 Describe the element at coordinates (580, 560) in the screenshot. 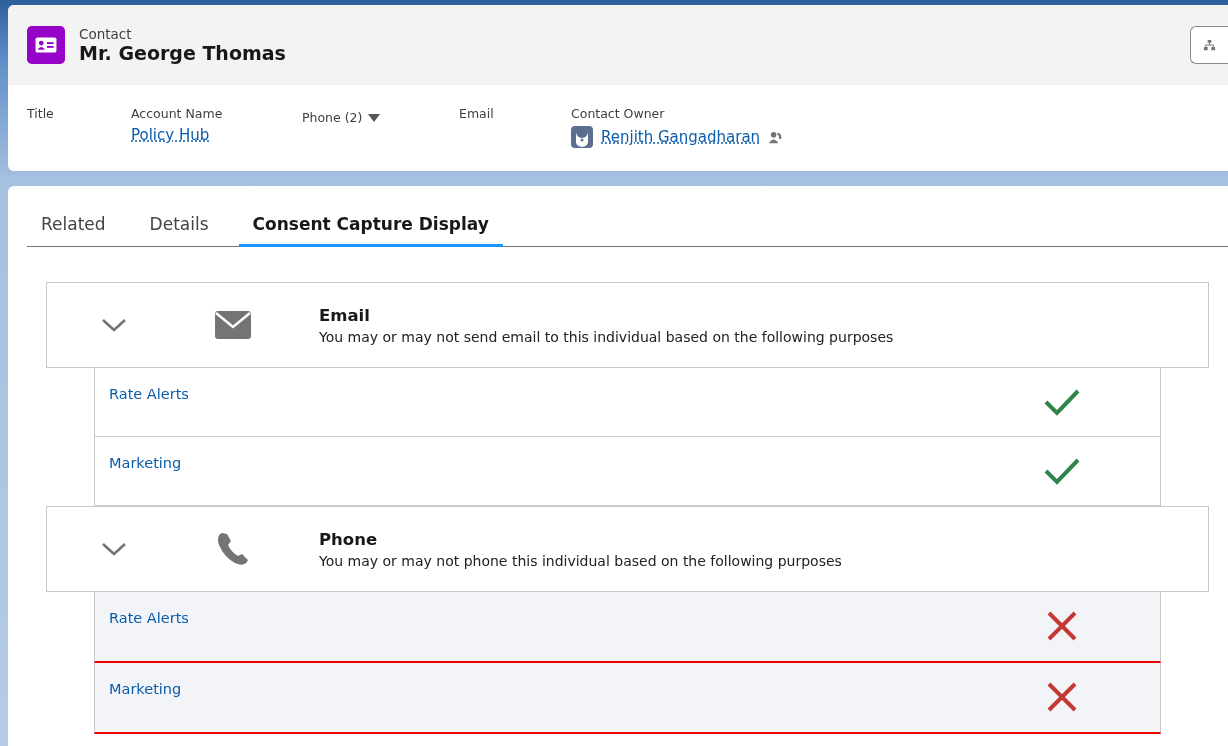

I see `channel-description: You may or may not phone this individual based on the following purposes` at that location.